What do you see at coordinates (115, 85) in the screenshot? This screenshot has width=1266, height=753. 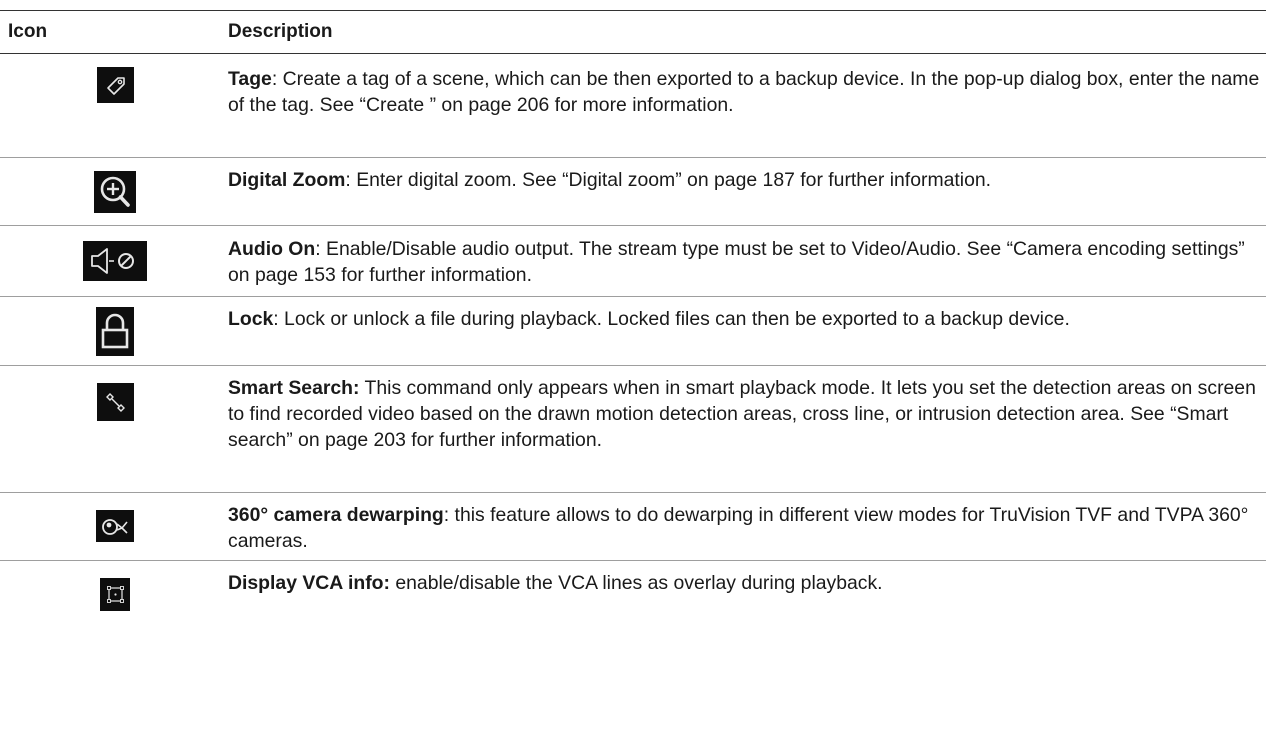 I see `tag-icon` at bounding box center [115, 85].